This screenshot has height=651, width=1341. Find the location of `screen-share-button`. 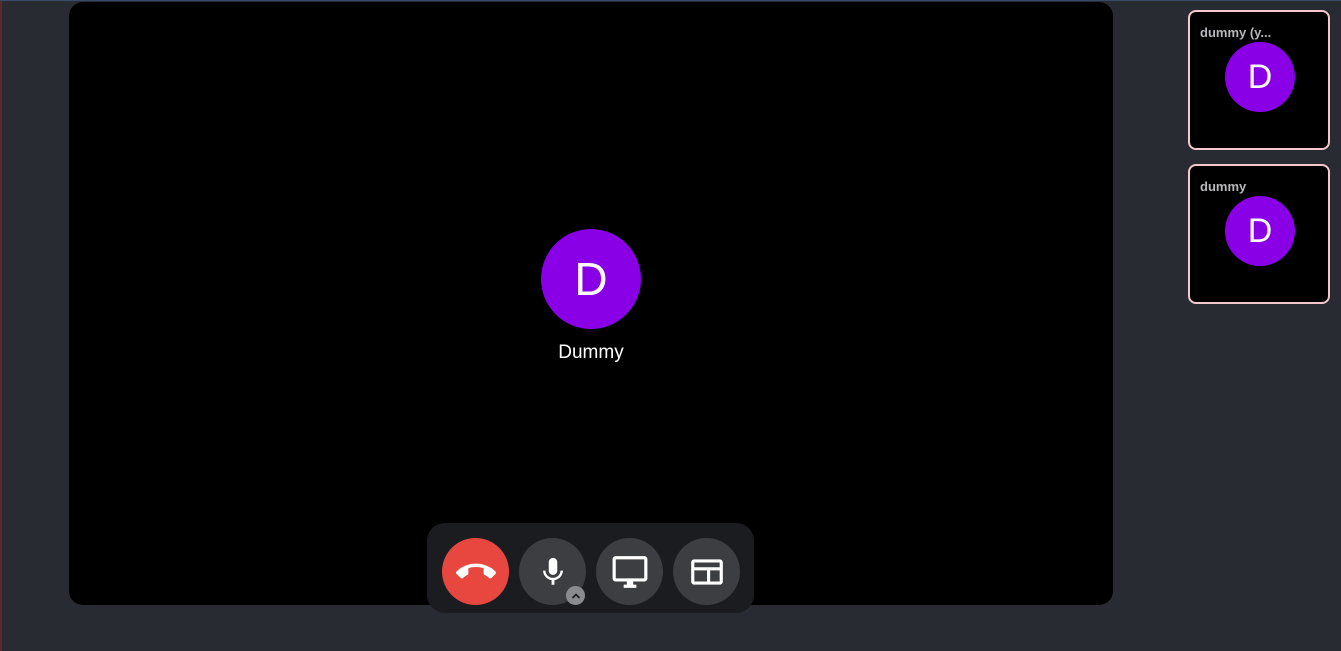

screen-share-button is located at coordinates (629, 571).